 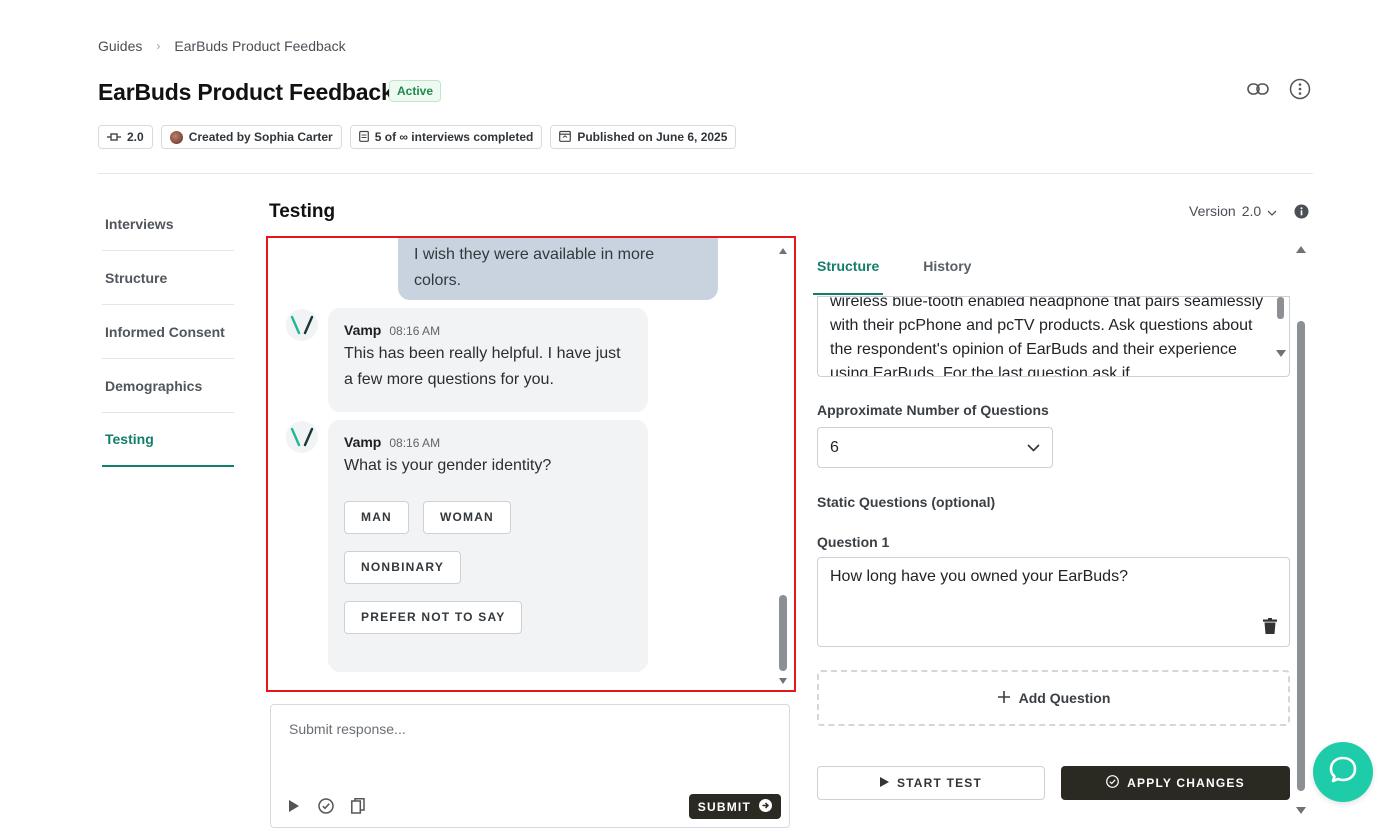 I want to click on response-tools, so click(x=326, y=806).